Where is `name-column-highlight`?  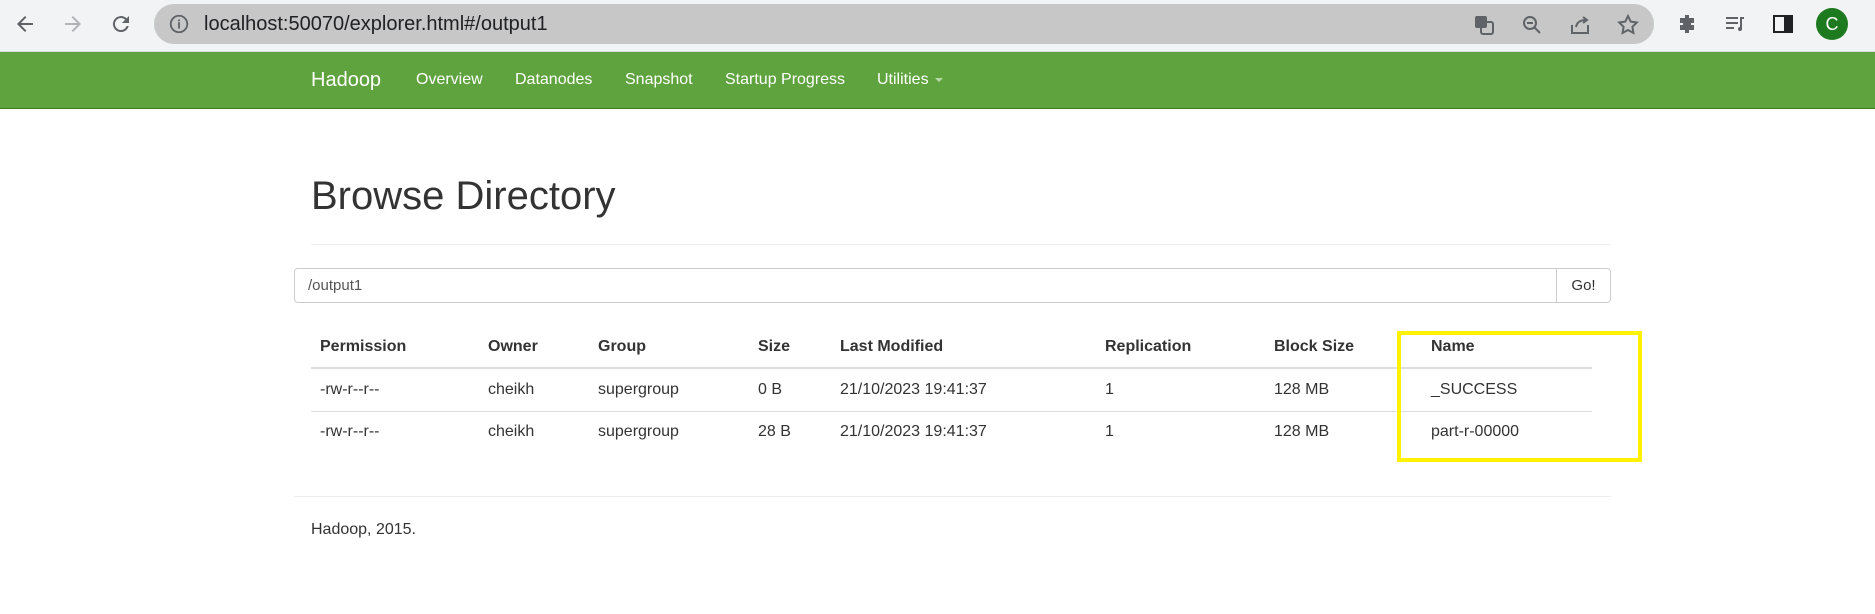 name-column-highlight is located at coordinates (1519, 396).